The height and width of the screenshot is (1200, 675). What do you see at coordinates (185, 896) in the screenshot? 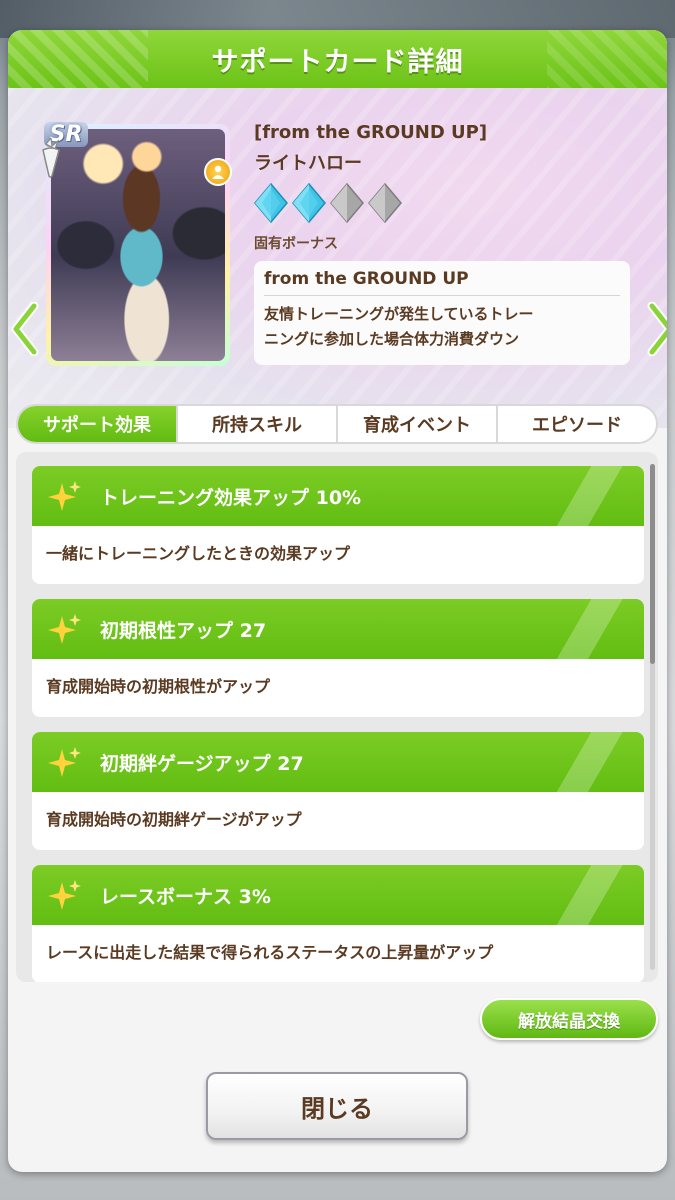
I see `effect-title: レースボーナス 3%` at bounding box center [185, 896].